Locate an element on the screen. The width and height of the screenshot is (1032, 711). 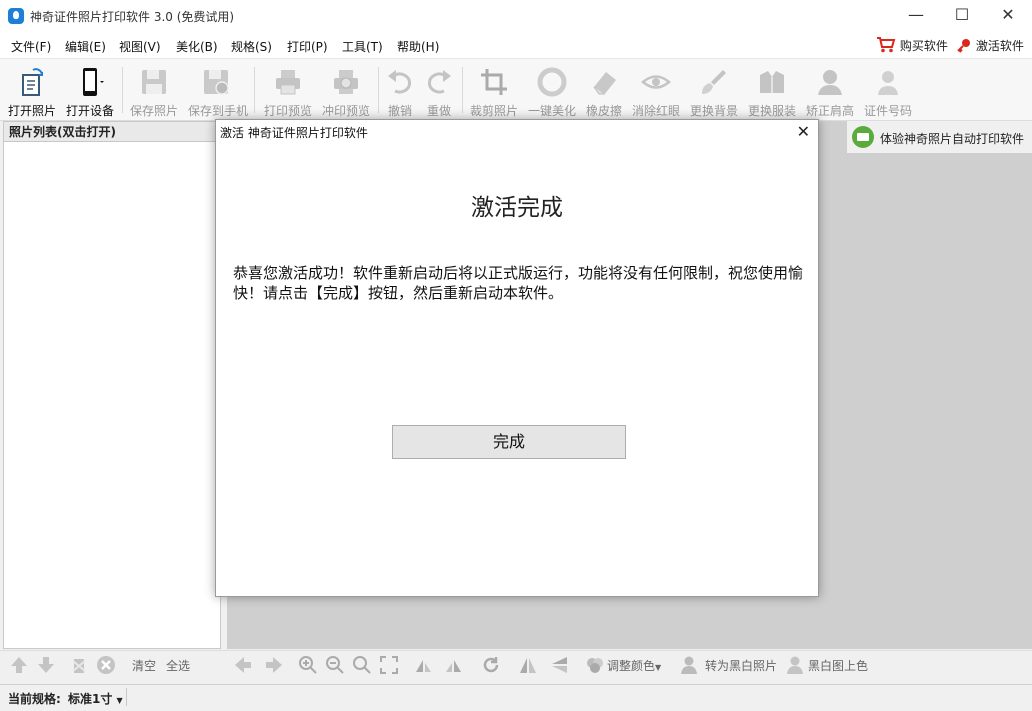
photo-print-preview-label: 冲印预览 is located at coordinates (345, 111).